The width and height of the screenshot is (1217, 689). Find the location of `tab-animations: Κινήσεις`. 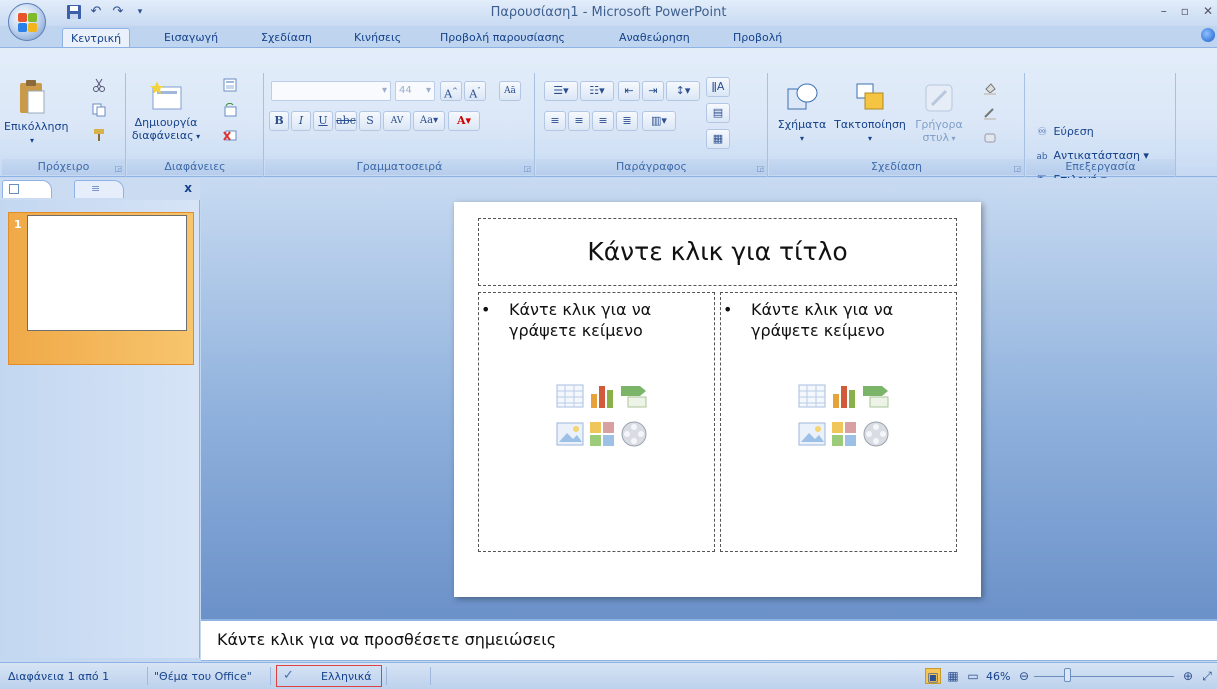

tab-animations: Κινήσεις is located at coordinates (377, 38).